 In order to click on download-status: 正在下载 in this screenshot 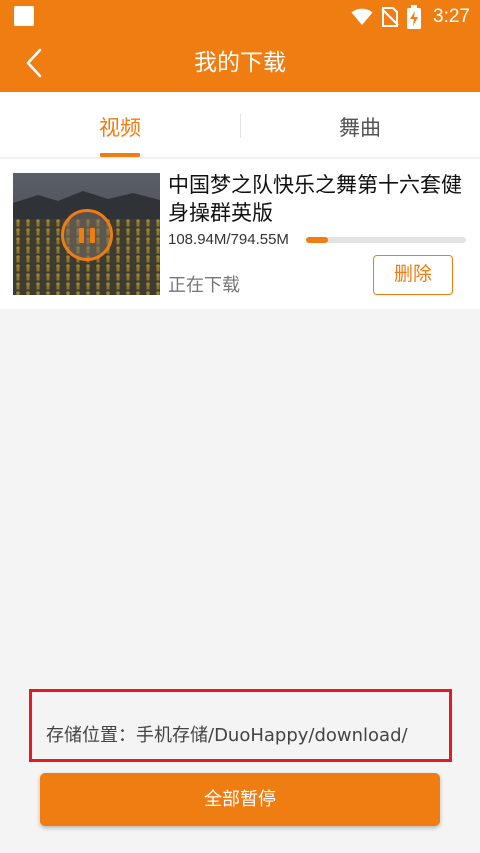, I will do `click(204, 285)`.